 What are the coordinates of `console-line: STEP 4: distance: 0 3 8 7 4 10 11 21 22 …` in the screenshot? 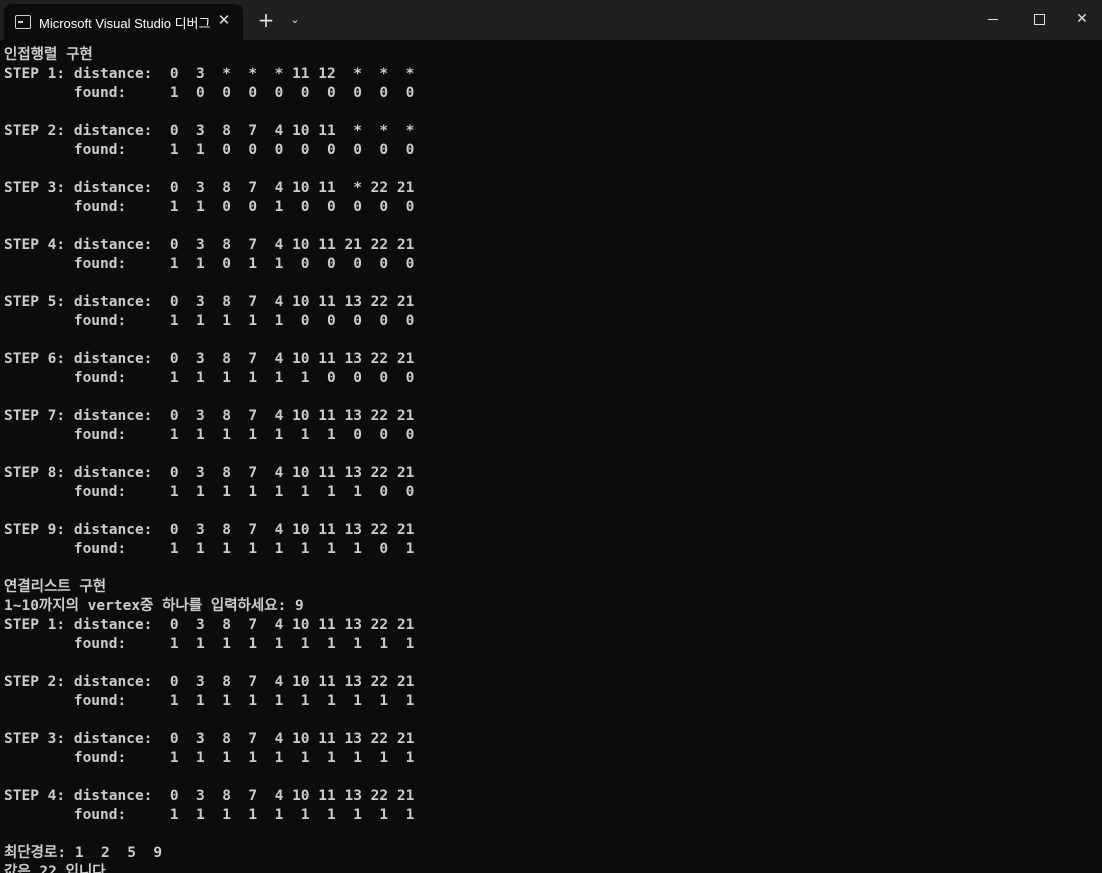 It's located at (209, 245).